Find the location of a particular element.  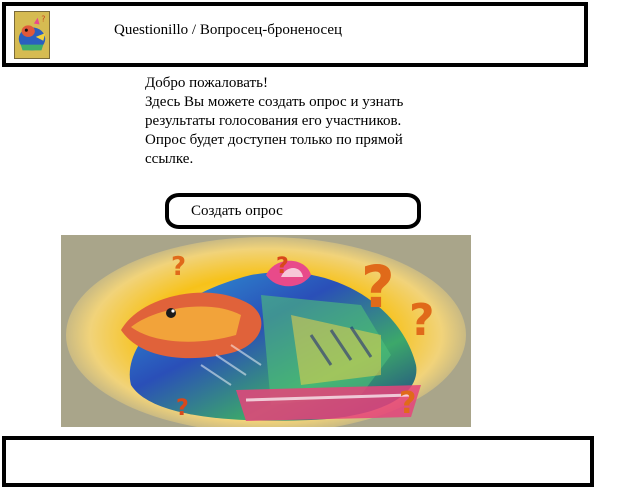

intro-line: ссылке. is located at coordinates (169, 159).